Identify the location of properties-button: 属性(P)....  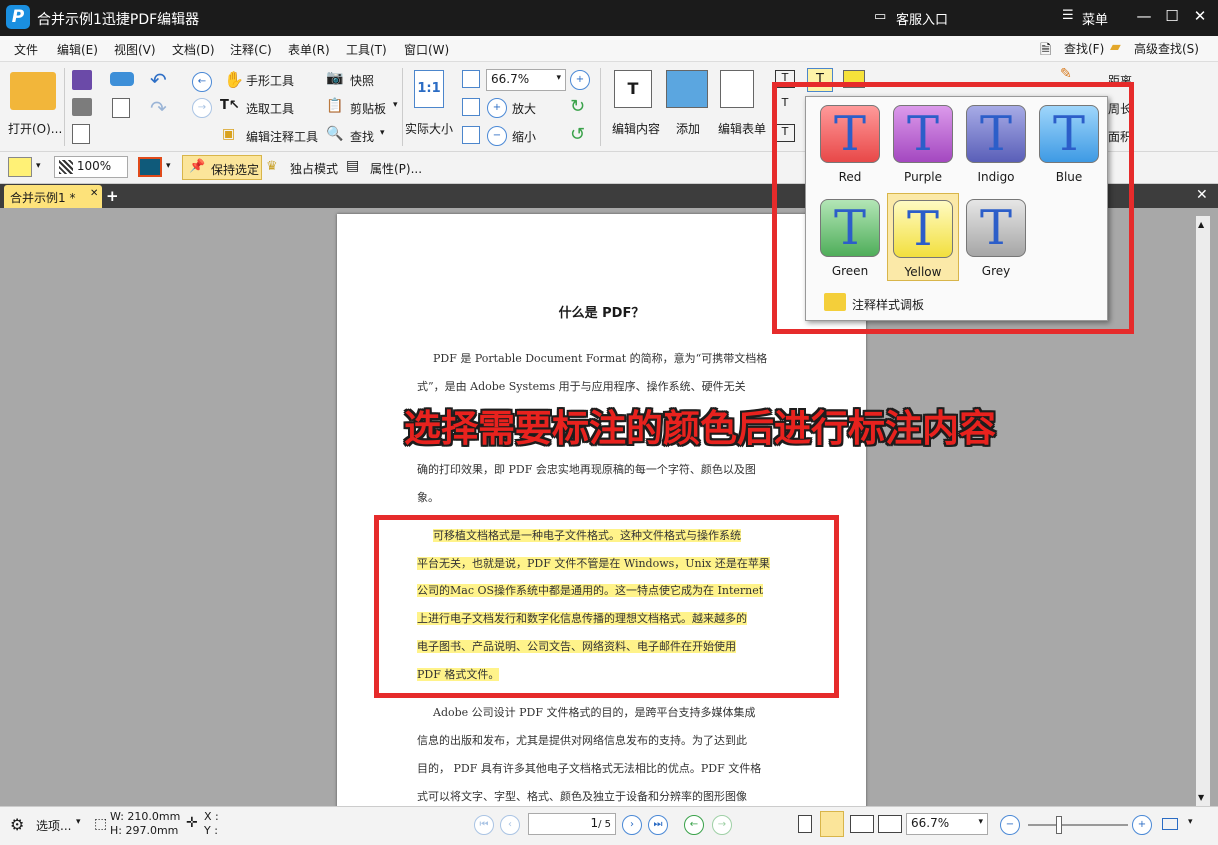
(396, 168).